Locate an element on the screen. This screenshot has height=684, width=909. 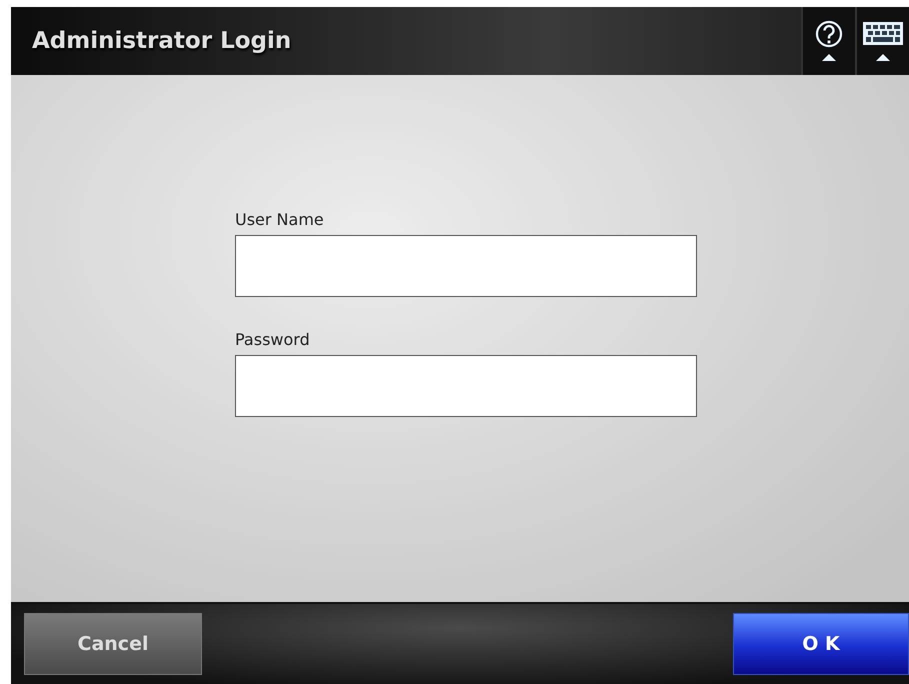
keyboard-button is located at coordinates (882, 41).